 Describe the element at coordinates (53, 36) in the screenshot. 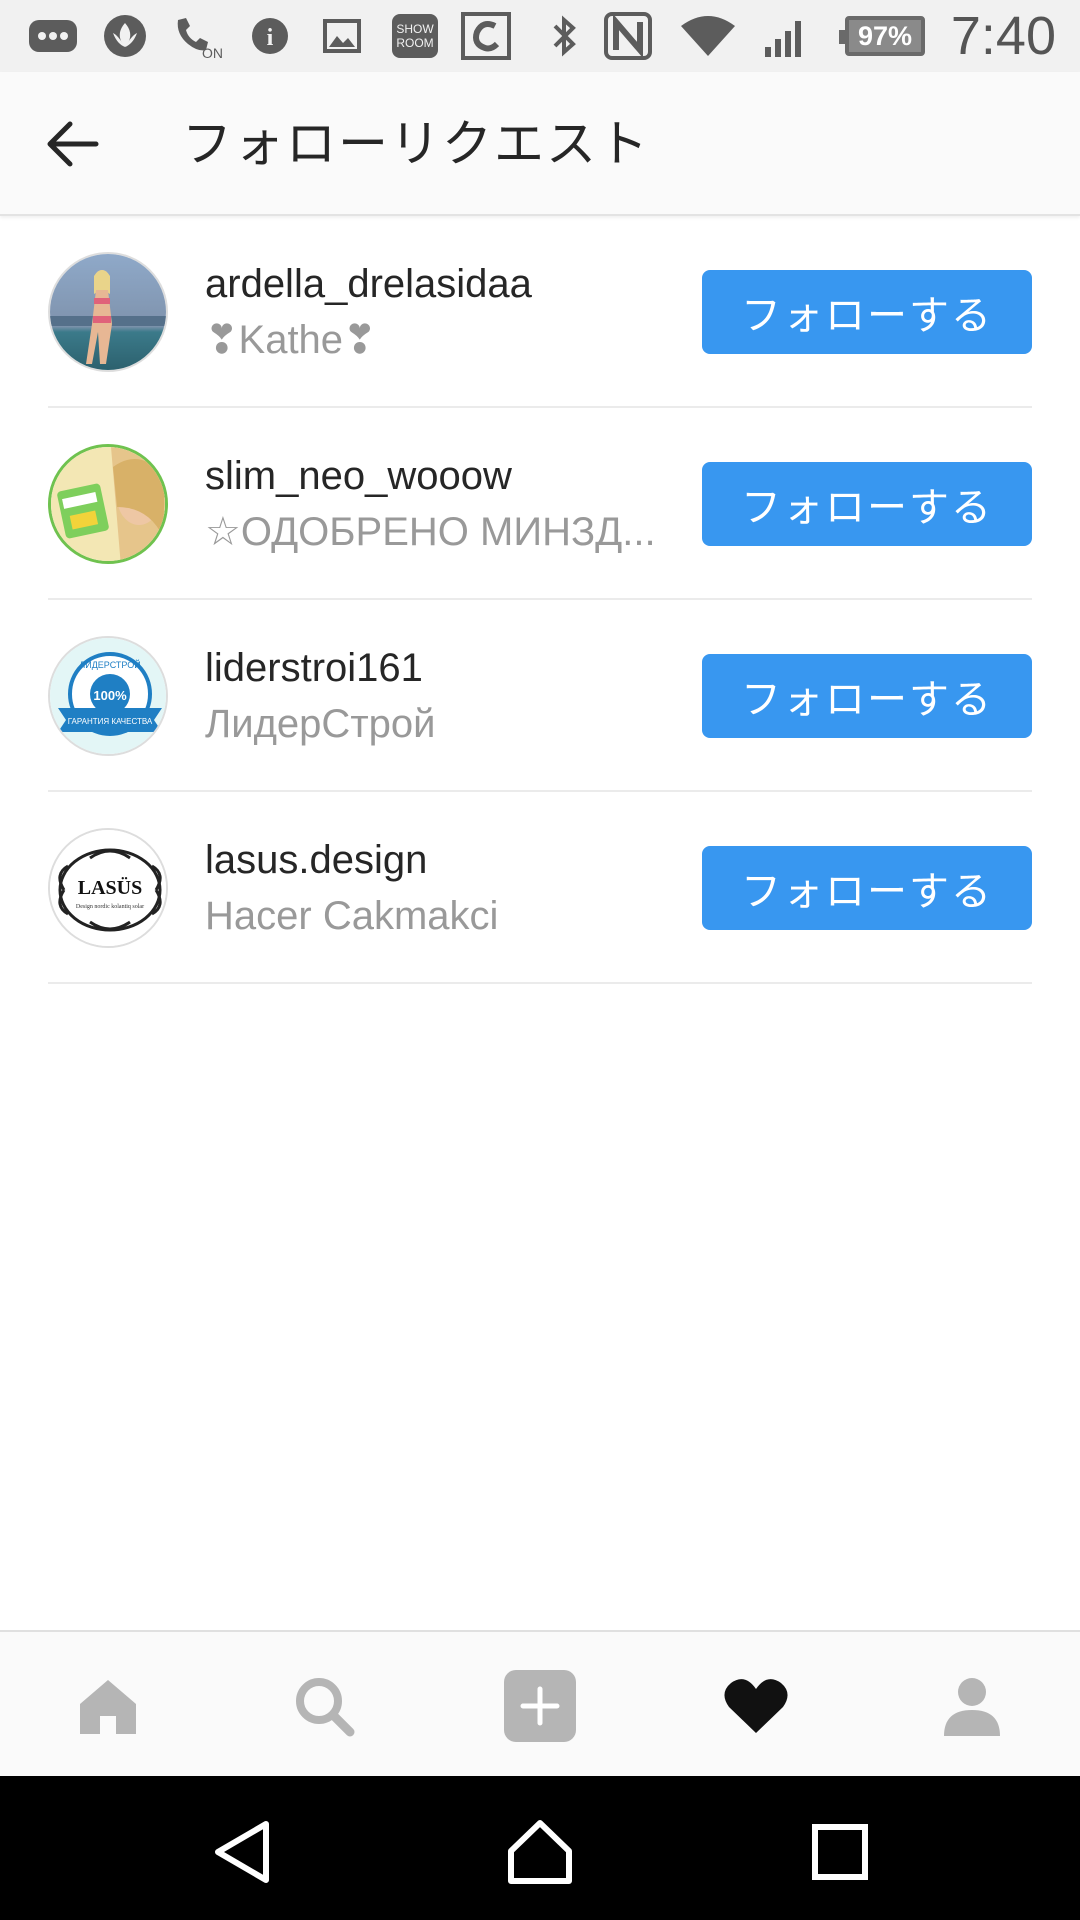

I see `chat-bubble-icon` at that location.